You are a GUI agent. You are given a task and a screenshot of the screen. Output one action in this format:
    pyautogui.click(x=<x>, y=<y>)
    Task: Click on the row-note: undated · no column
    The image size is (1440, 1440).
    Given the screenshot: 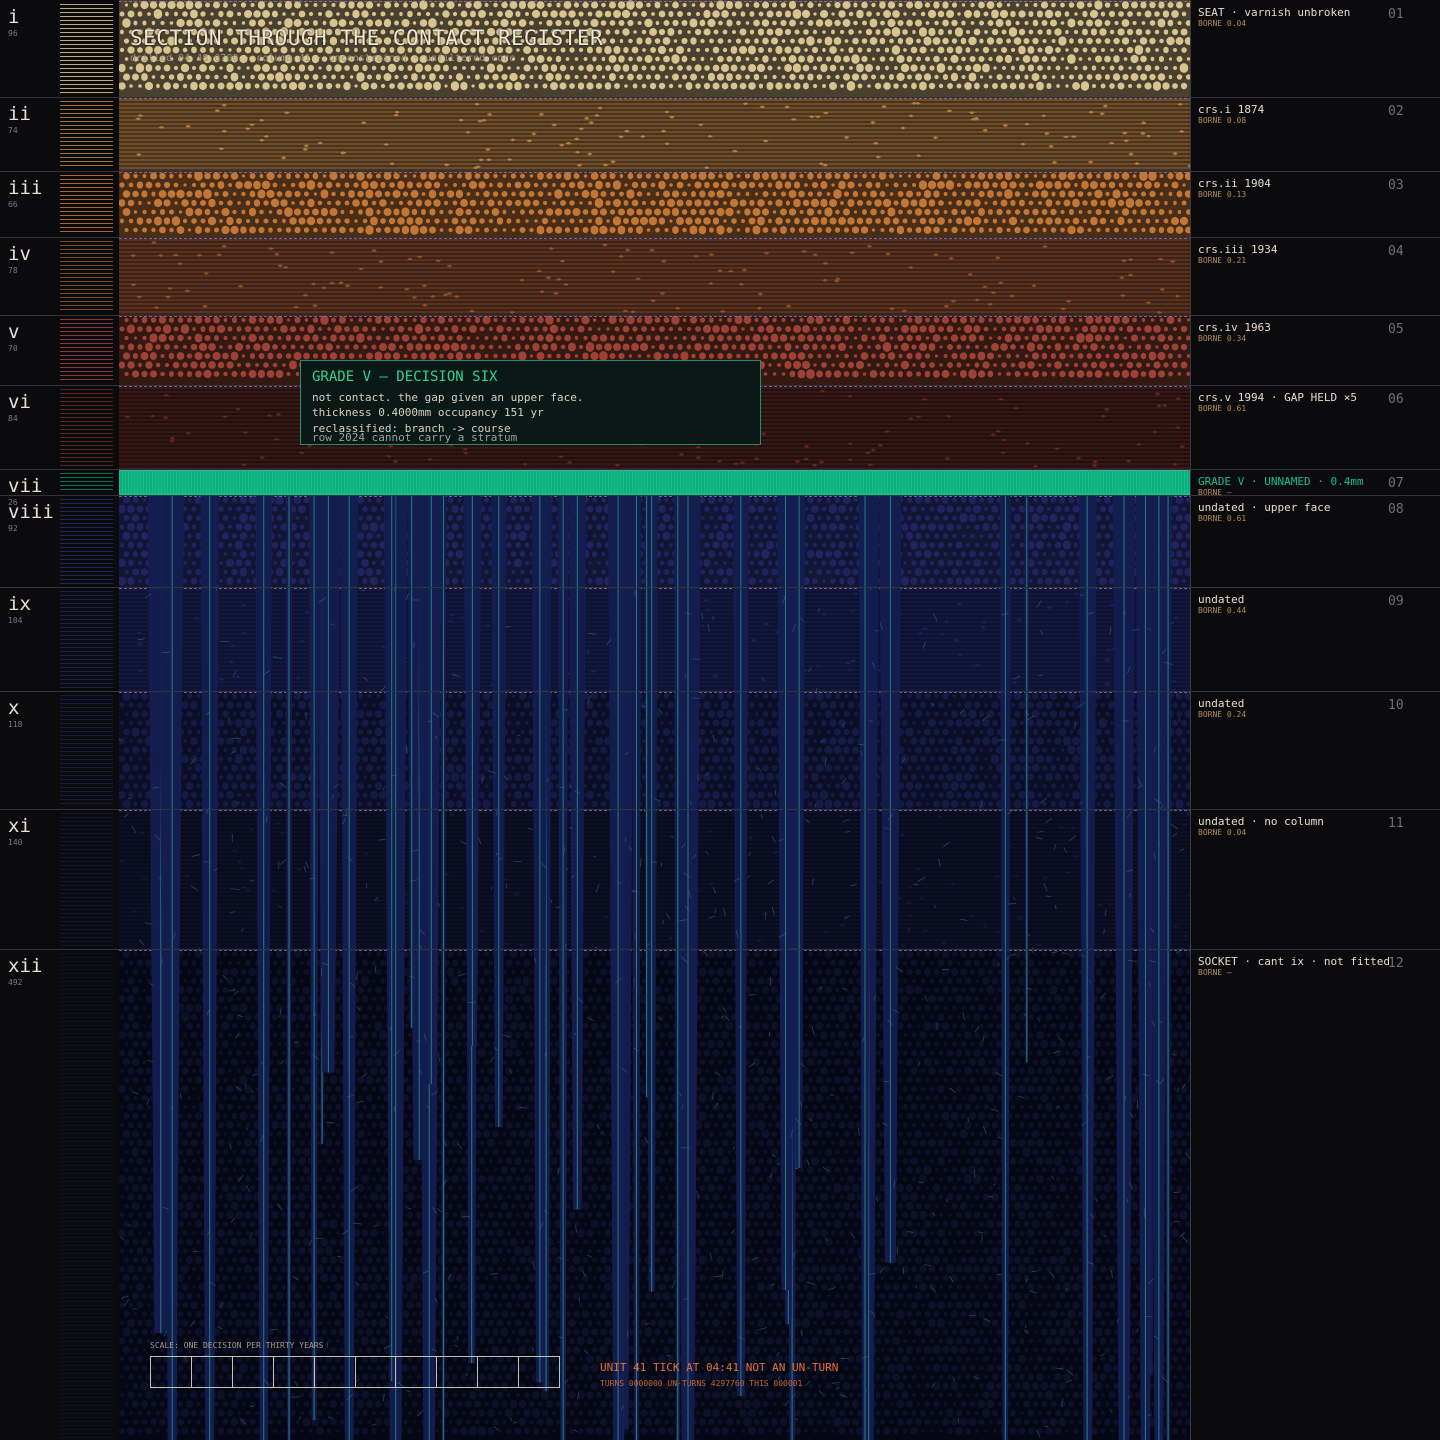 What is the action you would take?
    pyautogui.click(x=1261, y=821)
    